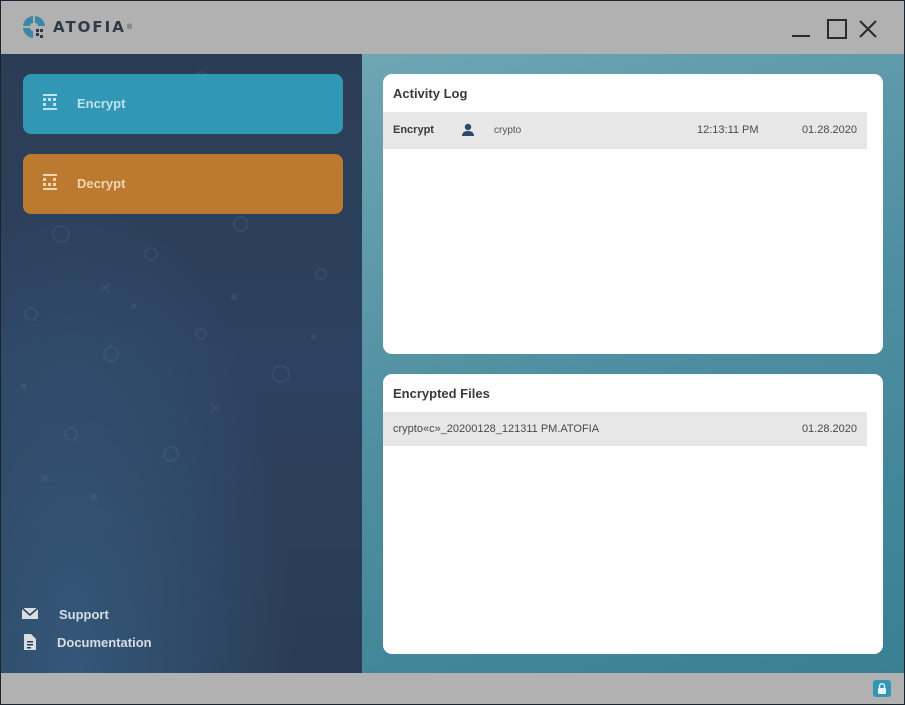 The image size is (905, 705). I want to click on documentation-link: Documentation, so click(86, 642).